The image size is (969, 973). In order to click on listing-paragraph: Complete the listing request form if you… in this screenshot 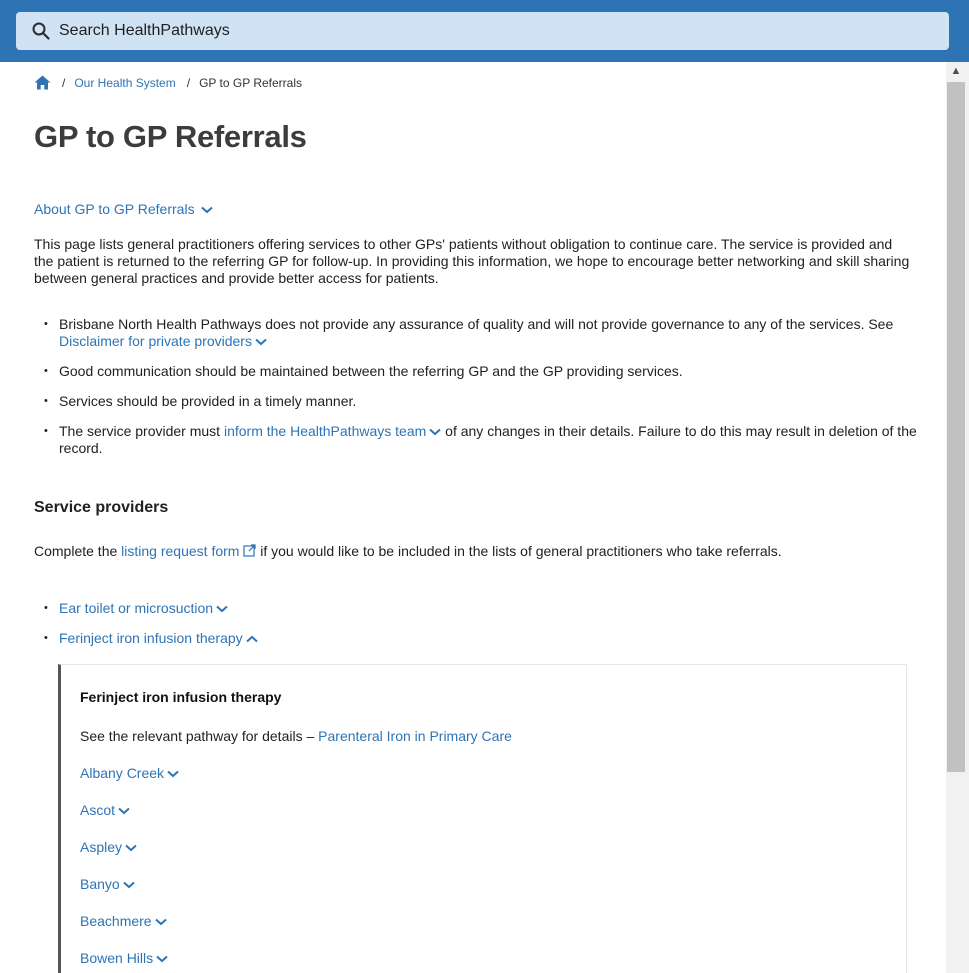, I will do `click(454, 551)`.